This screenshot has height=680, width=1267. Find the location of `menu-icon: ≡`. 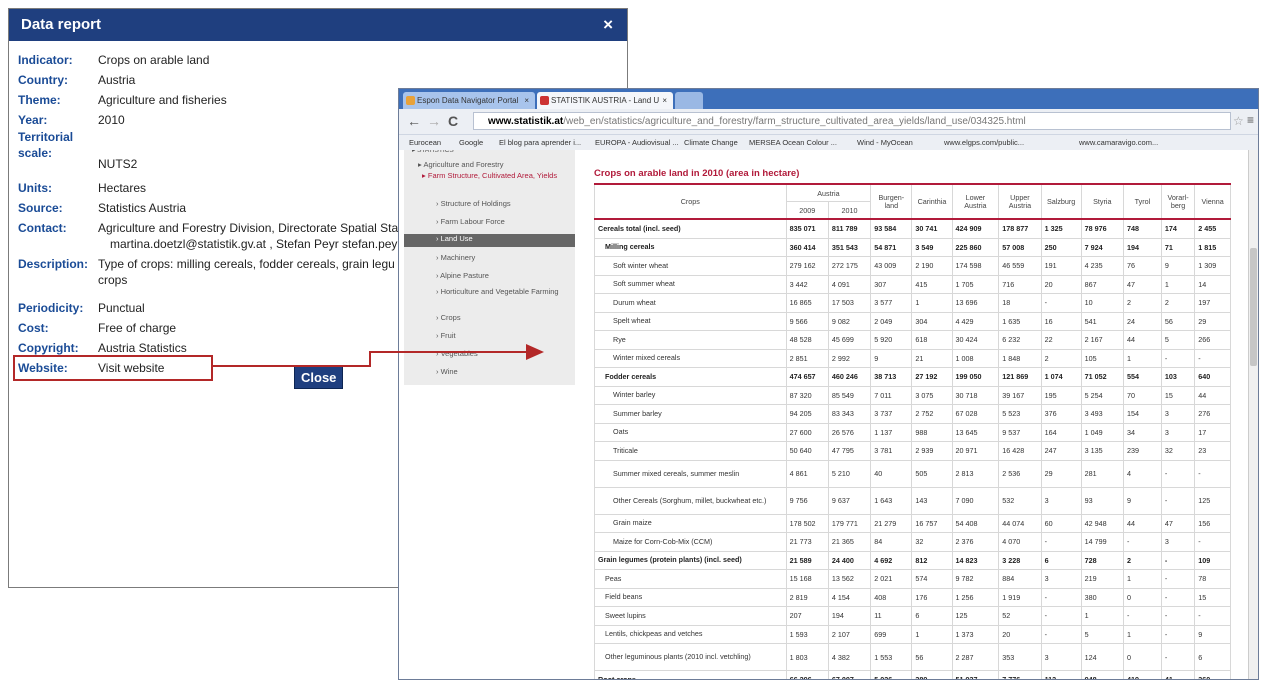

menu-icon: ≡ is located at coordinates (1250, 120).